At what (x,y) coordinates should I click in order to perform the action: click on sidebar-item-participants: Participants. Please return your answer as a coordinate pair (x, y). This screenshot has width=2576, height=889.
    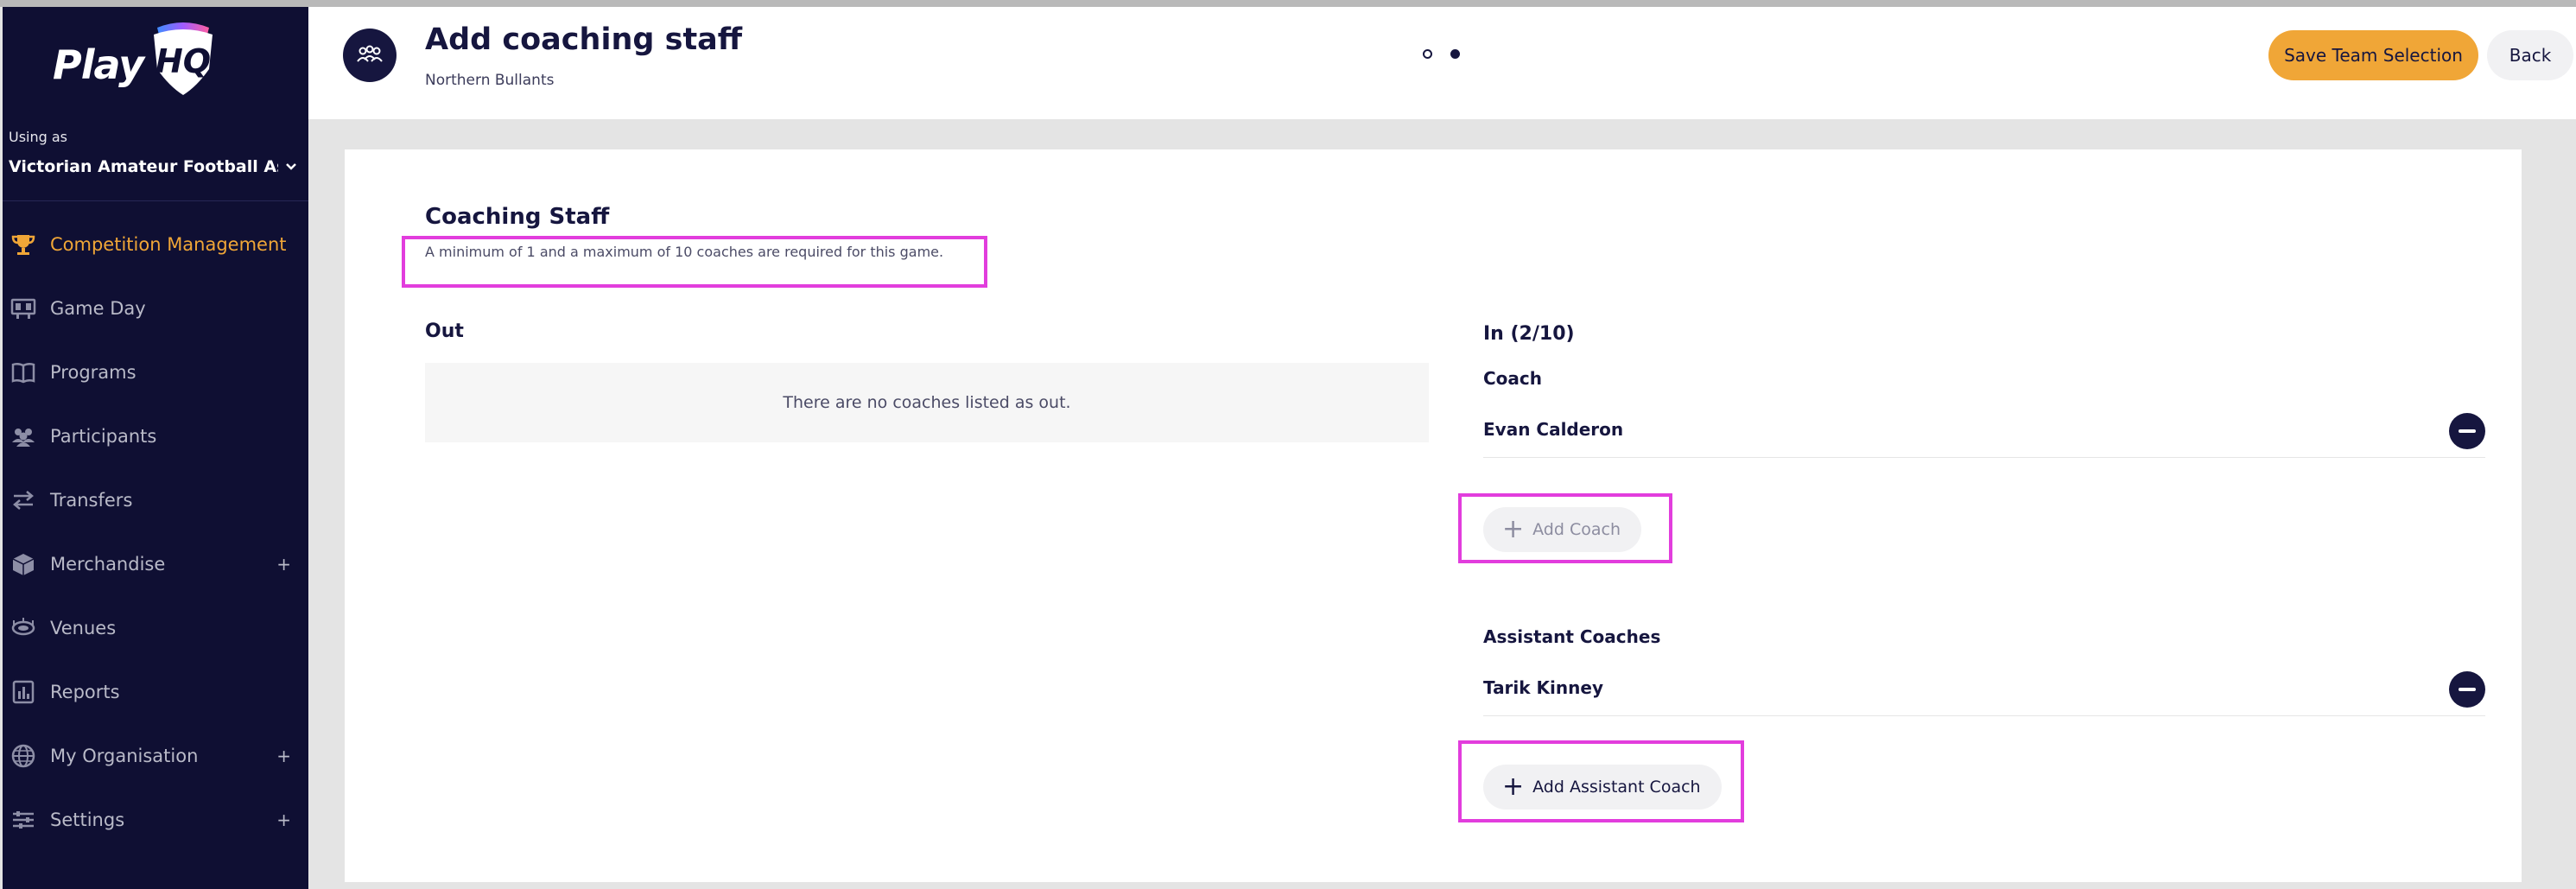
    Looking at the image, I should click on (155, 436).